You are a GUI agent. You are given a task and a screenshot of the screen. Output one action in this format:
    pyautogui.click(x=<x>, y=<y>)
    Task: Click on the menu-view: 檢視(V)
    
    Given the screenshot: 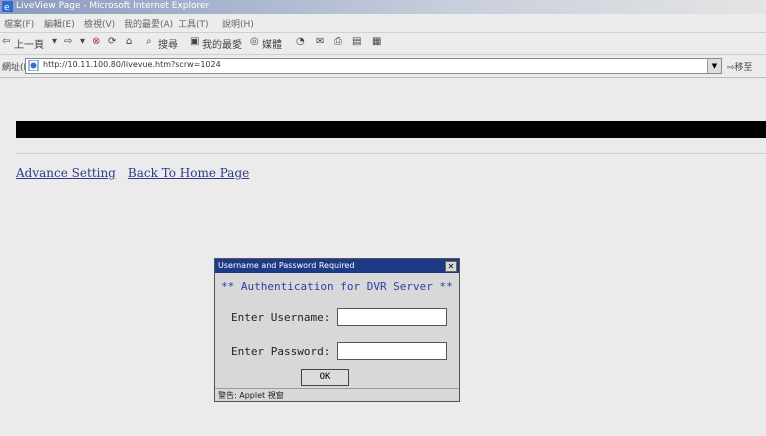 What is the action you would take?
    pyautogui.click(x=99, y=23)
    